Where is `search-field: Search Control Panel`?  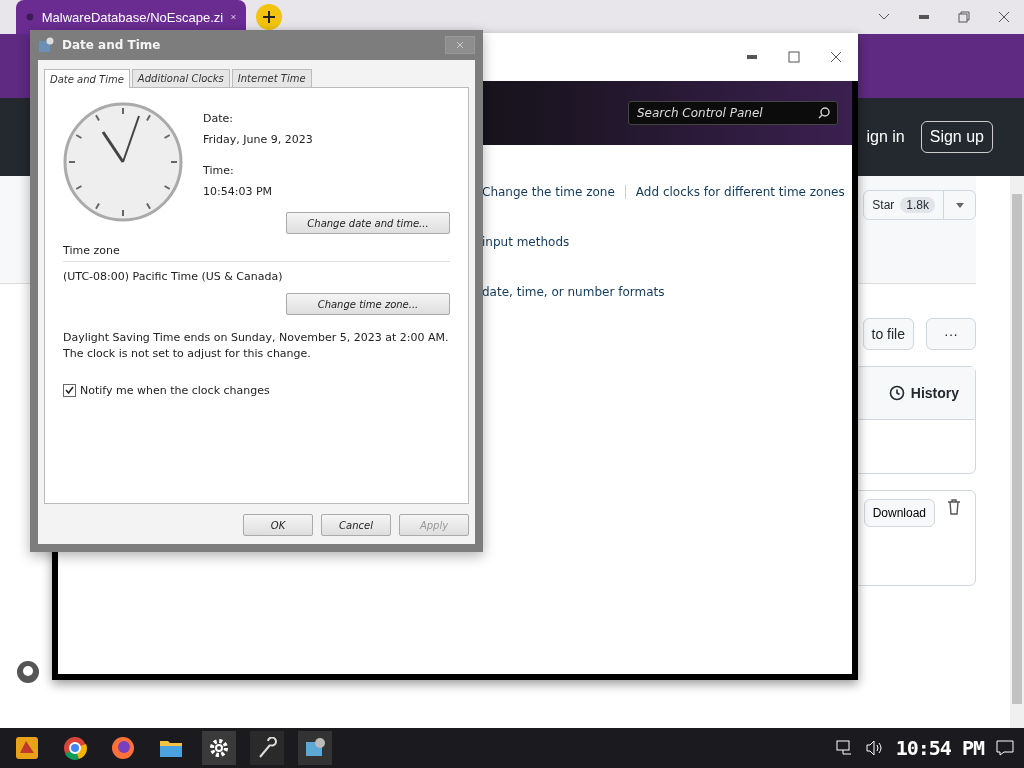 search-field: Search Control Panel is located at coordinates (733, 113).